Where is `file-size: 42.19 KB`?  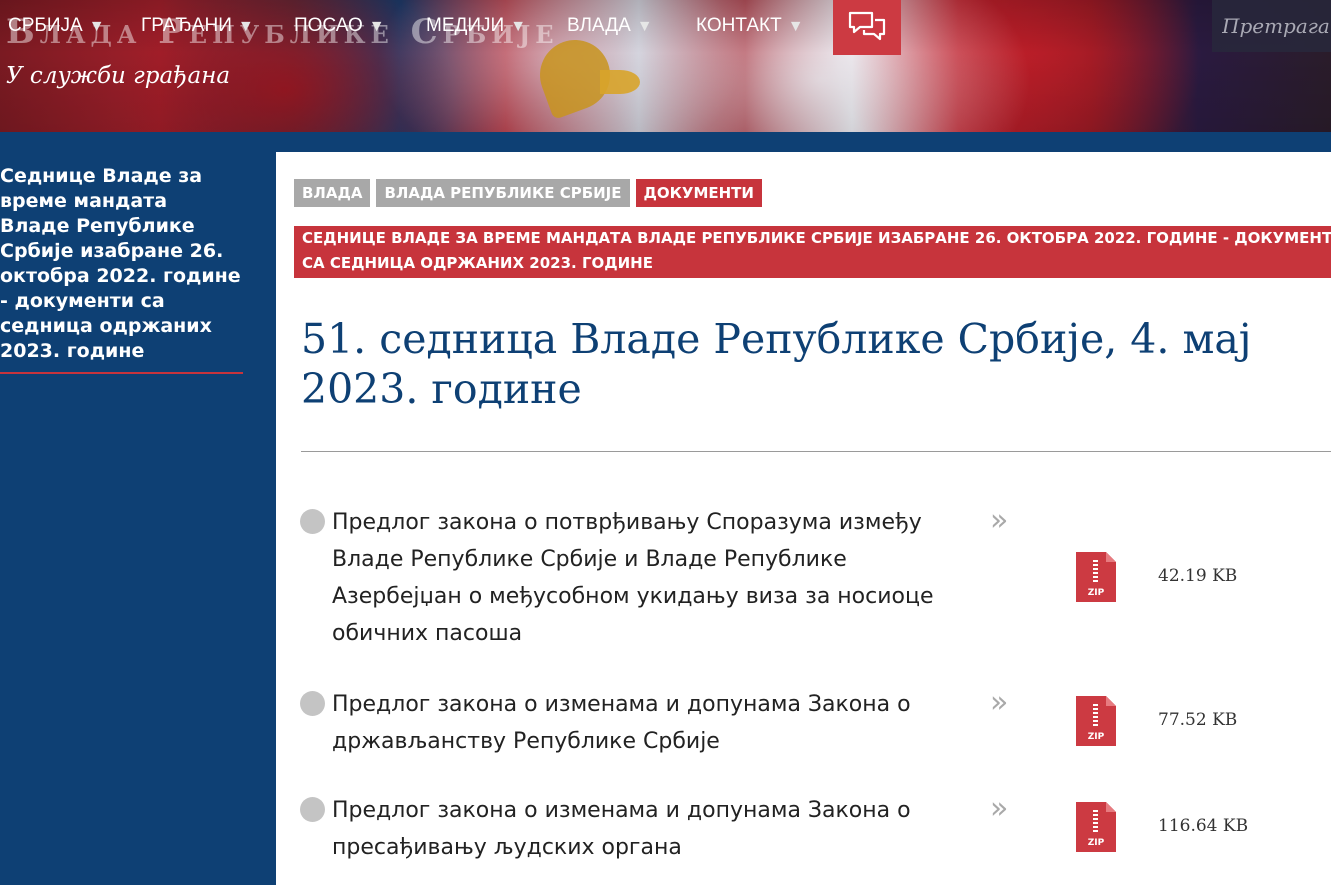
file-size: 42.19 KB is located at coordinates (1198, 576).